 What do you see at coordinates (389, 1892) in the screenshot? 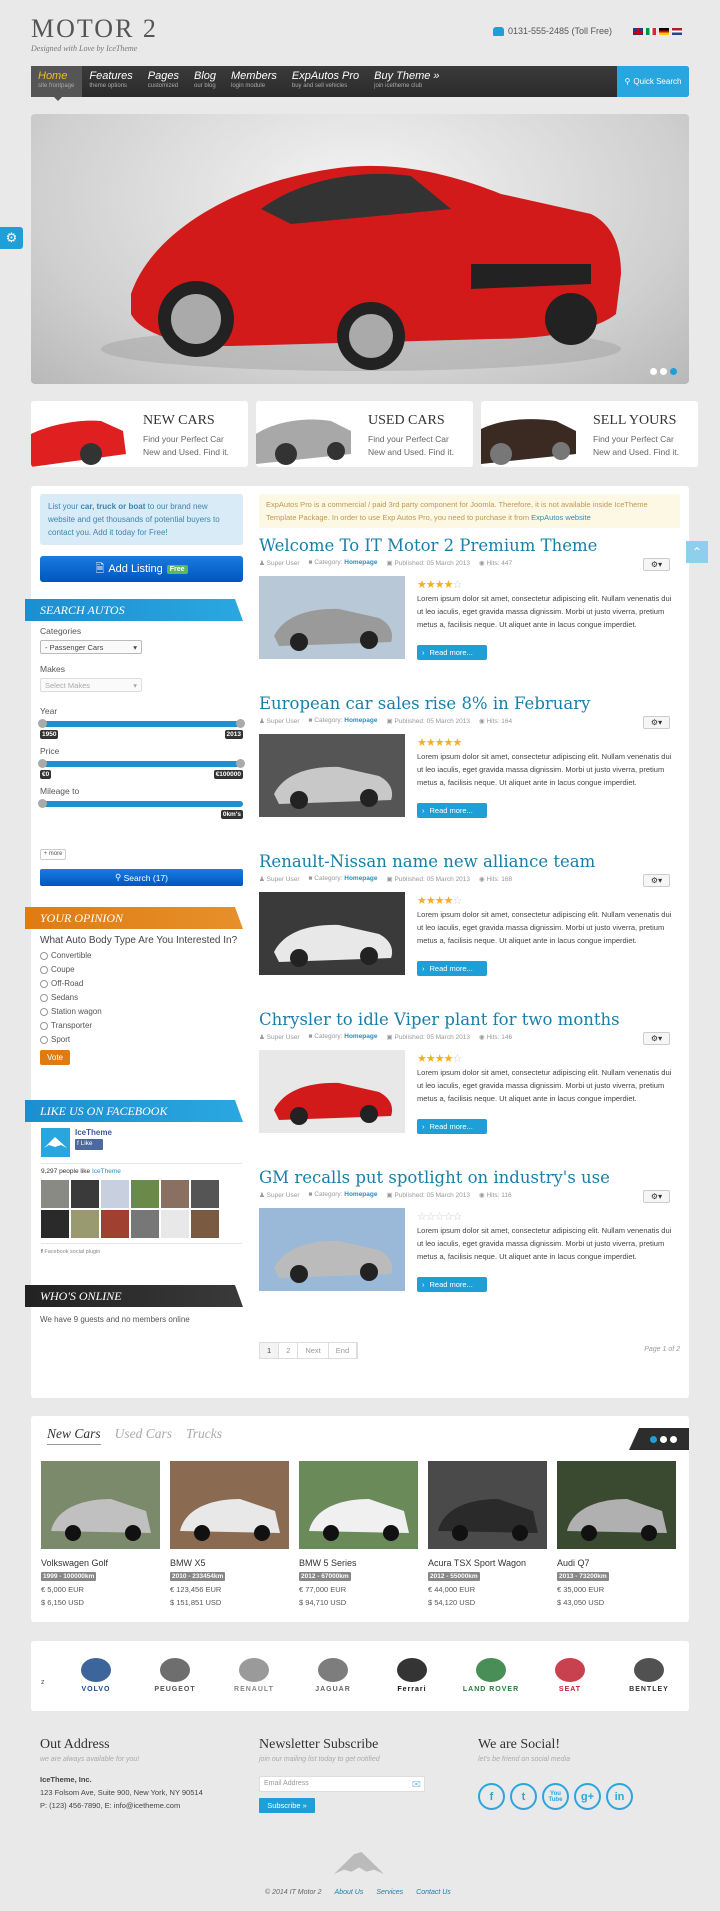
I see `services-link: Services` at bounding box center [389, 1892].